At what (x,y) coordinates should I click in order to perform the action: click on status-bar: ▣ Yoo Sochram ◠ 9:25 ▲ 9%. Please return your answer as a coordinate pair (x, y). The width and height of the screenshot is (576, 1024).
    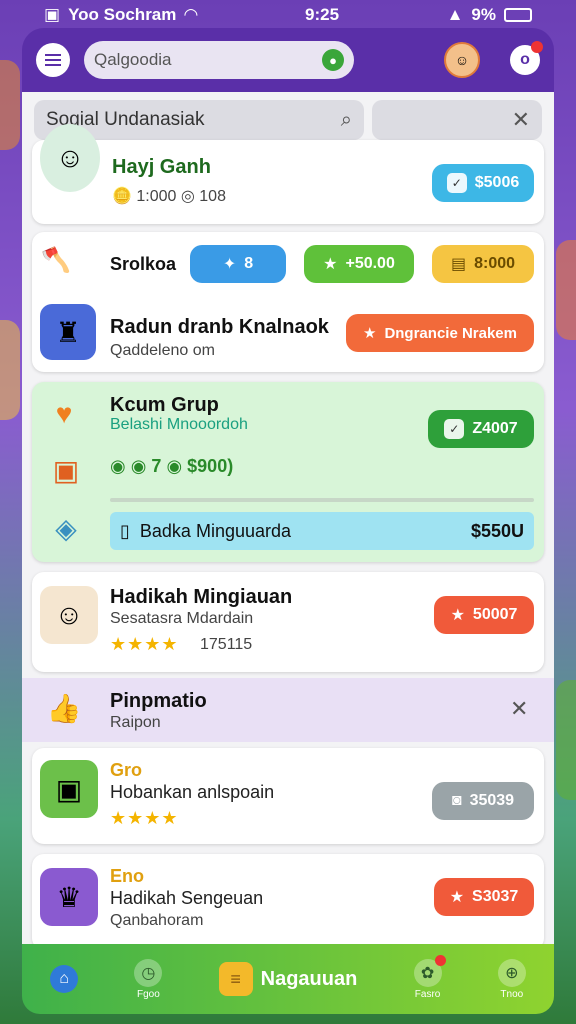
    Looking at the image, I should click on (288, 15).